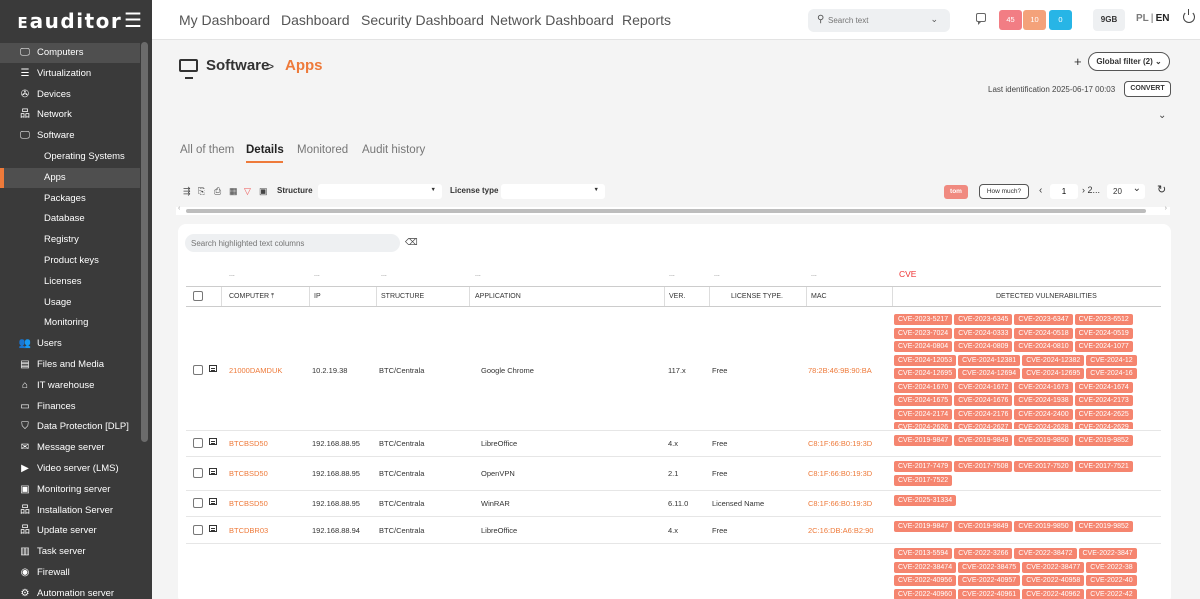 The width and height of the screenshot is (1200, 599). What do you see at coordinates (1189, 16) in the screenshot?
I see `power-icon` at bounding box center [1189, 16].